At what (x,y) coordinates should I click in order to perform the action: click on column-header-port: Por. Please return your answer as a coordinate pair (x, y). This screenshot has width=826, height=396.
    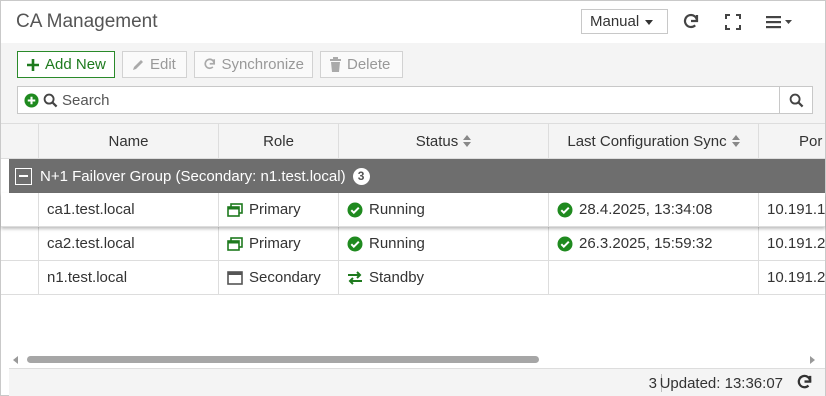
    Looking at the image, I should click on (792, 141).